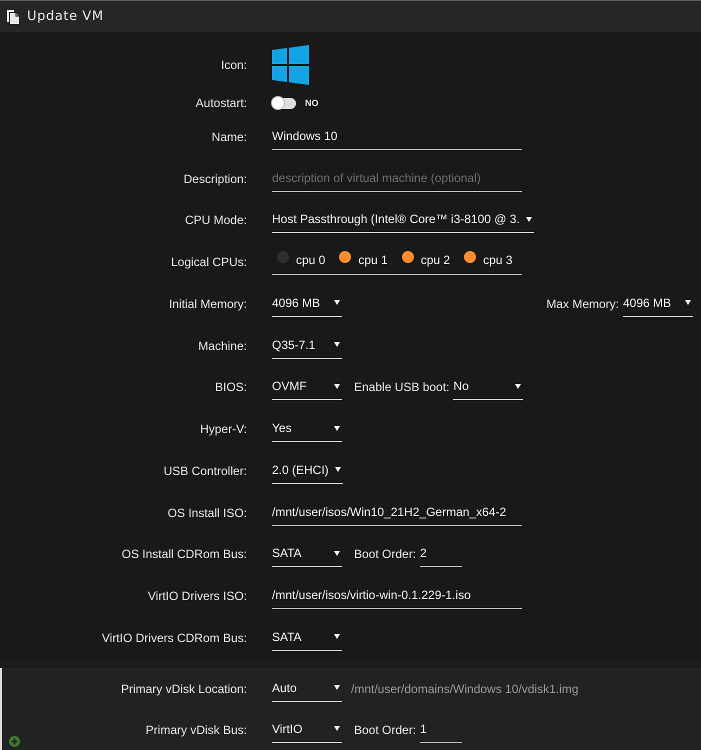  What do you see at coordinates (307, 345) in the screenshot?
I see `dropdown: Q35-7.1` at bounding box center [307, 345].